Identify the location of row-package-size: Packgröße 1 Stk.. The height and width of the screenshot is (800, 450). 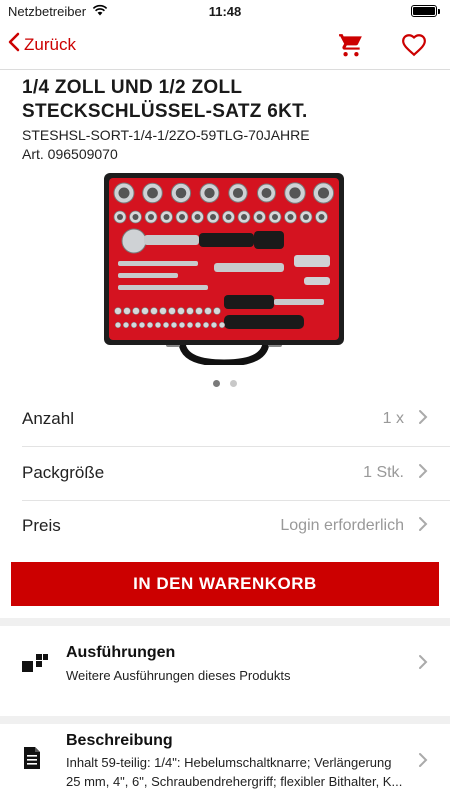
(225, 473).